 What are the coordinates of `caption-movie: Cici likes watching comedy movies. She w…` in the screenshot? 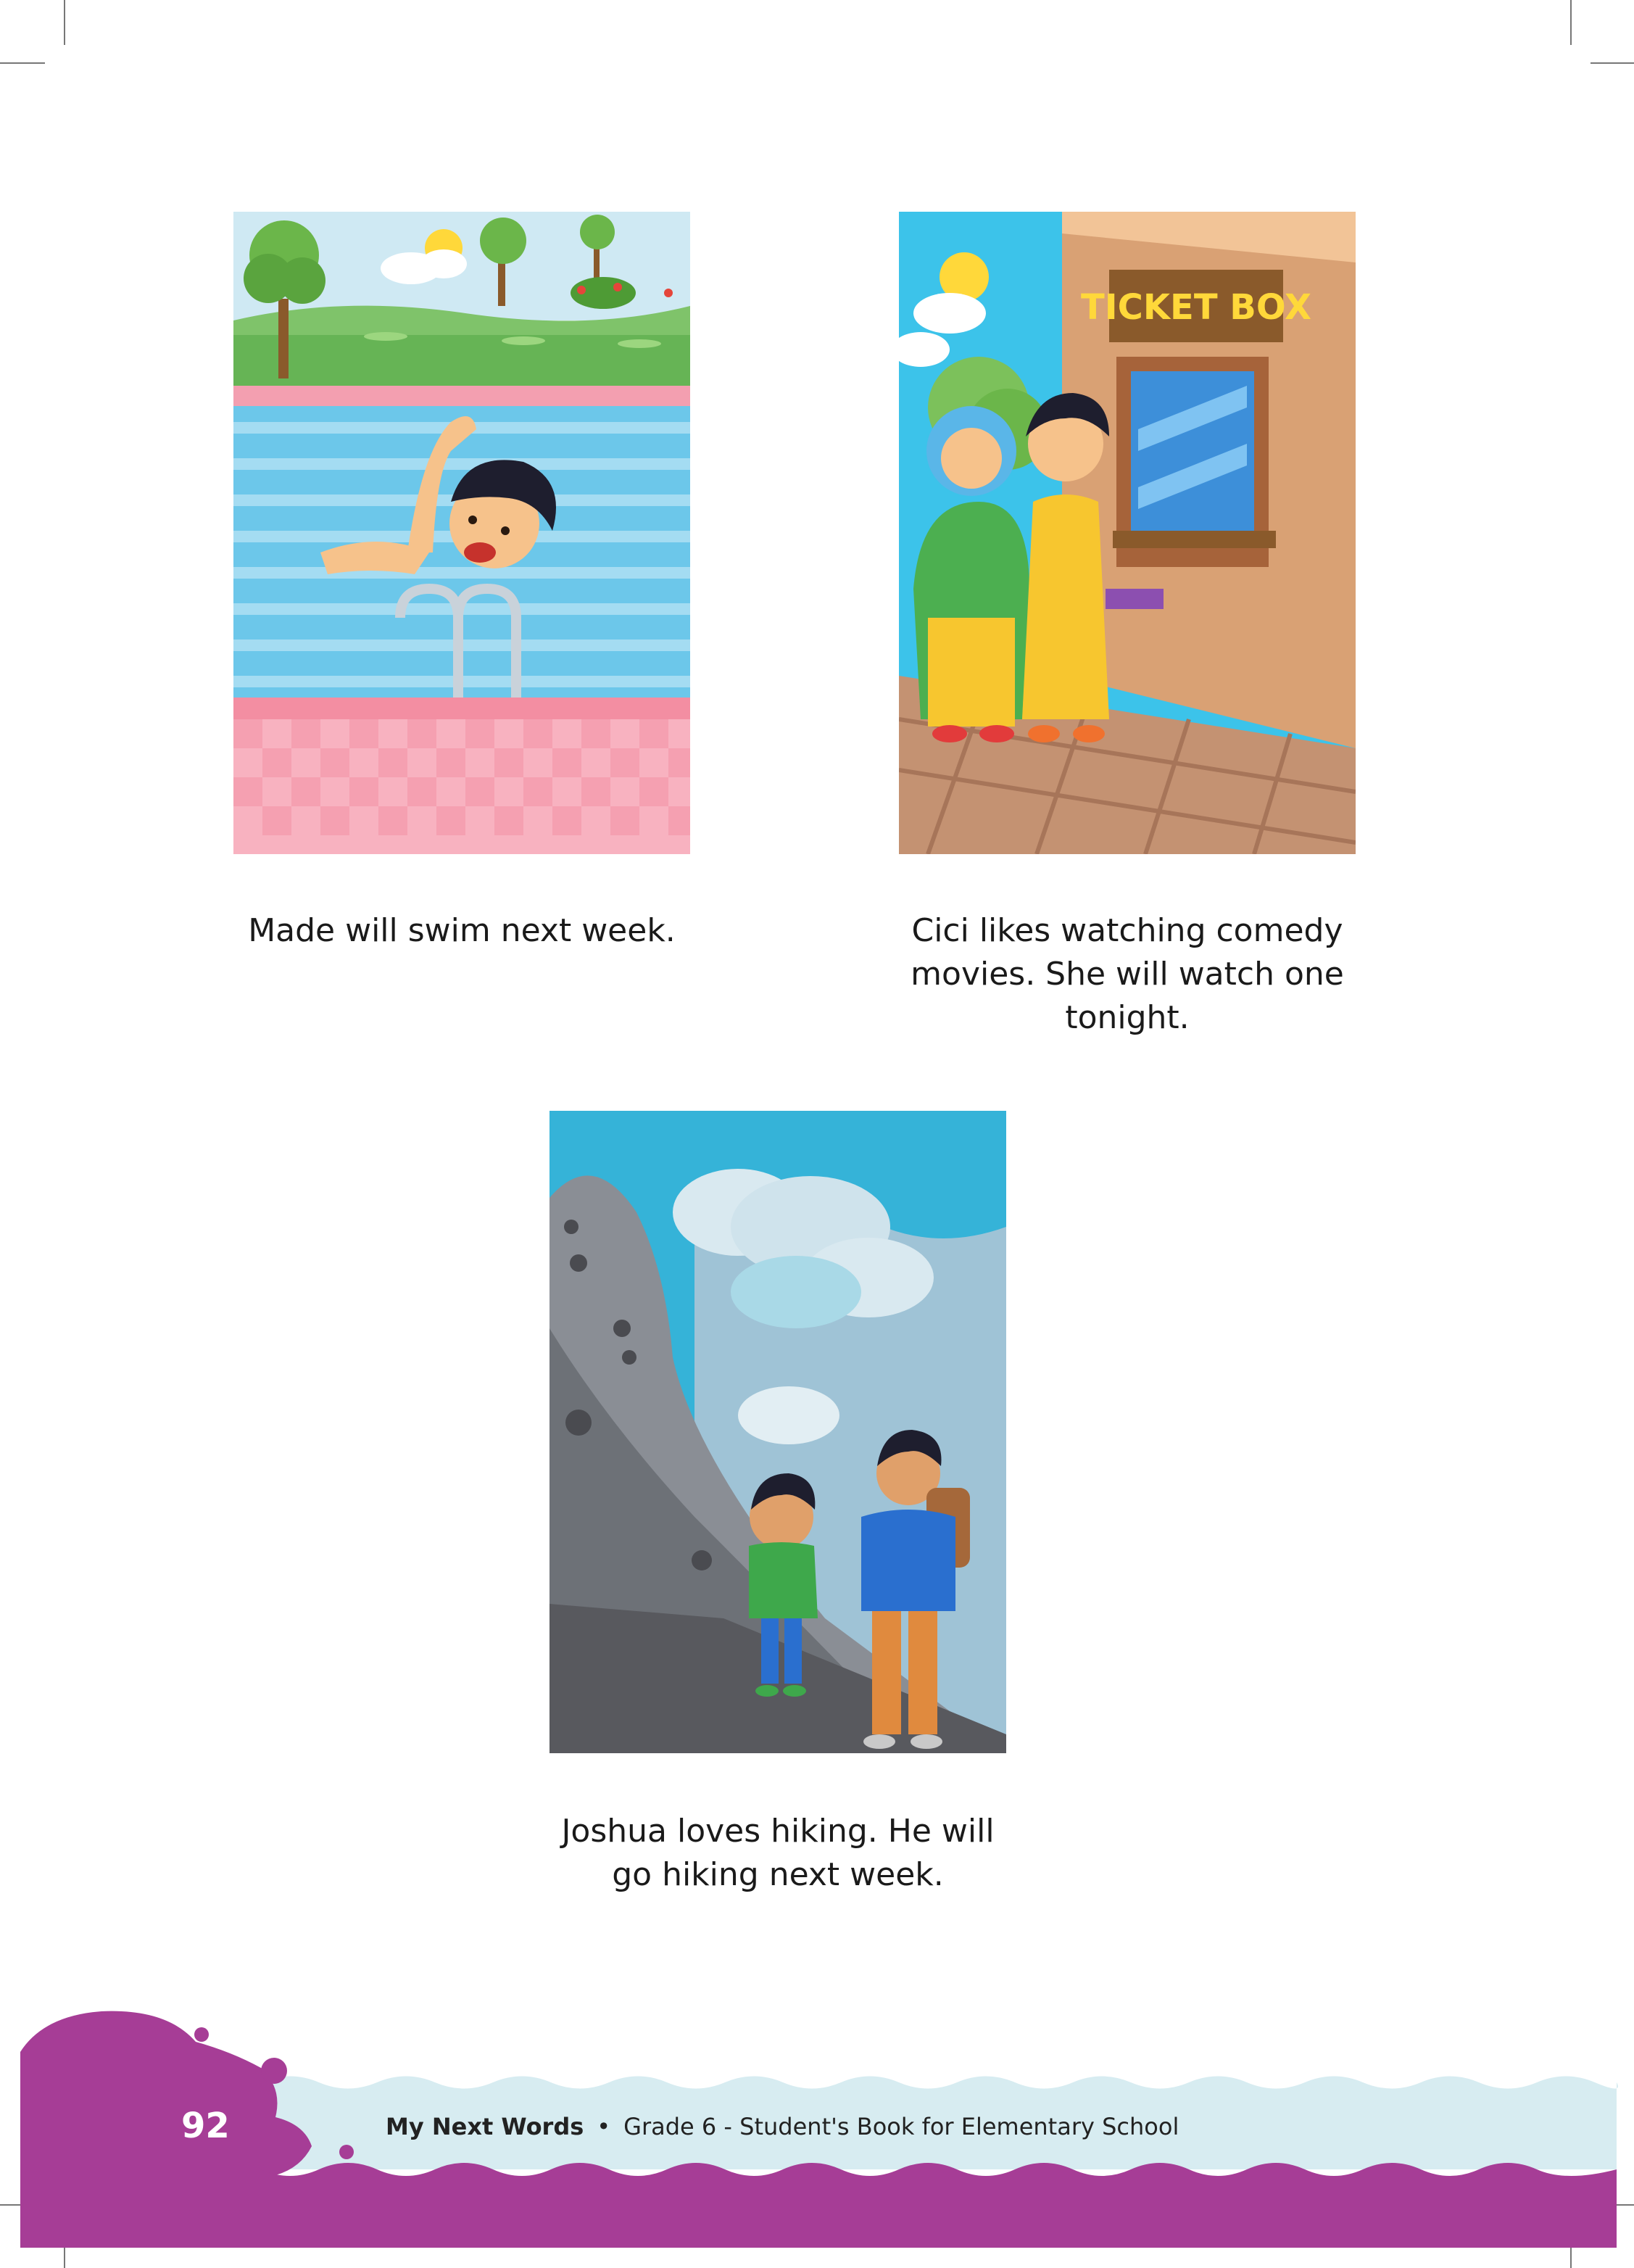 It's located at (1127, 974).